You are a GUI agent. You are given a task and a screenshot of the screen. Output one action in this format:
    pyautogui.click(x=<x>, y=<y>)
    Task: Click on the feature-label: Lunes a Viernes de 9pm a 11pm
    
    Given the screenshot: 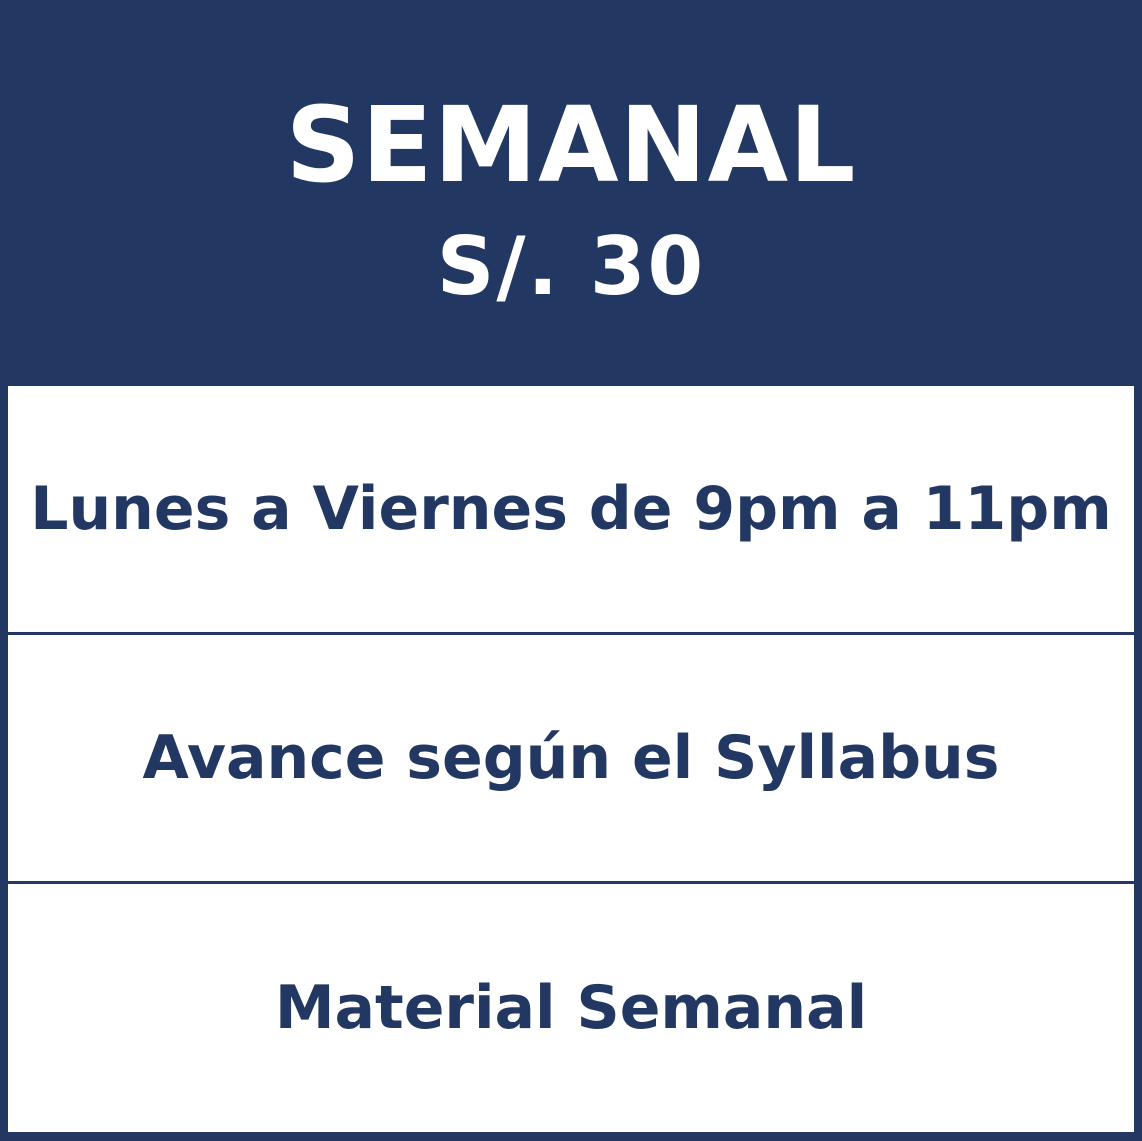 What is the action you would take?
    pyautogui.click(x=571, y=509)
    